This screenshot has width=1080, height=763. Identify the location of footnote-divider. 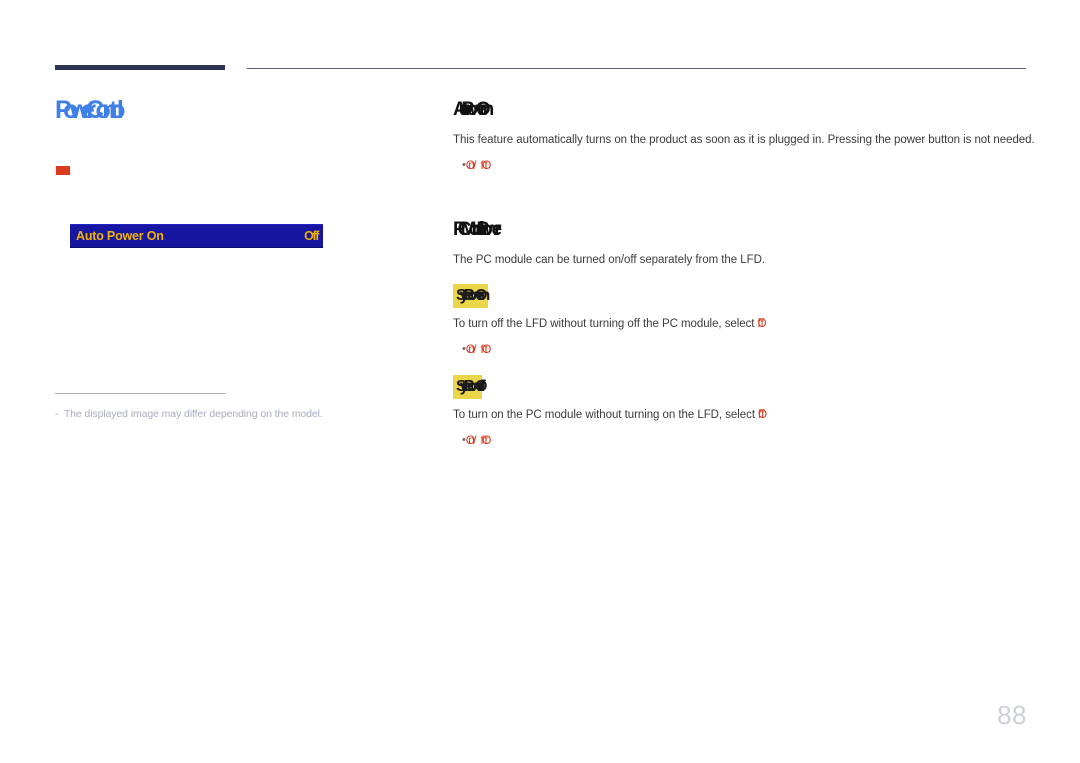
(140, 393).